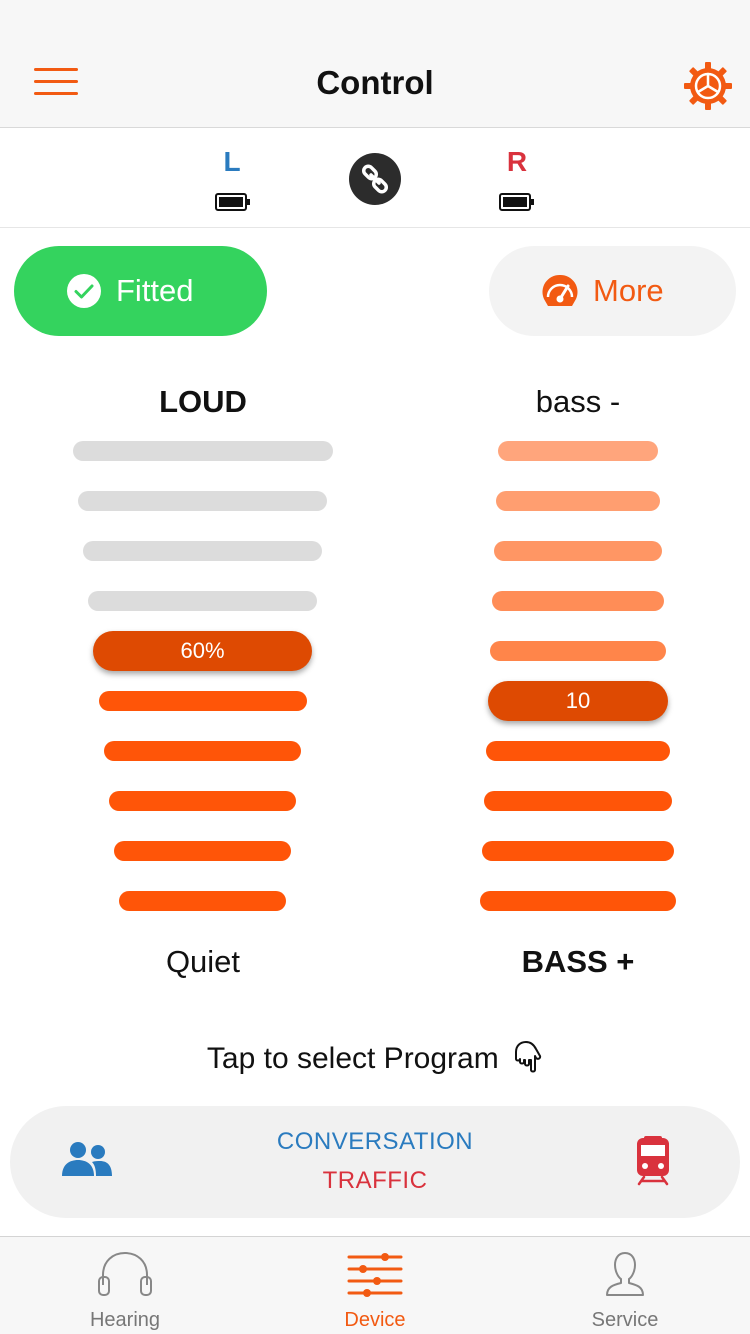 This screenshot has height=1334, width=750. What do you see at coordinates (232, 161) in the screenshot?
I see `left-ear-label: L` at bounding box center [232, 161].